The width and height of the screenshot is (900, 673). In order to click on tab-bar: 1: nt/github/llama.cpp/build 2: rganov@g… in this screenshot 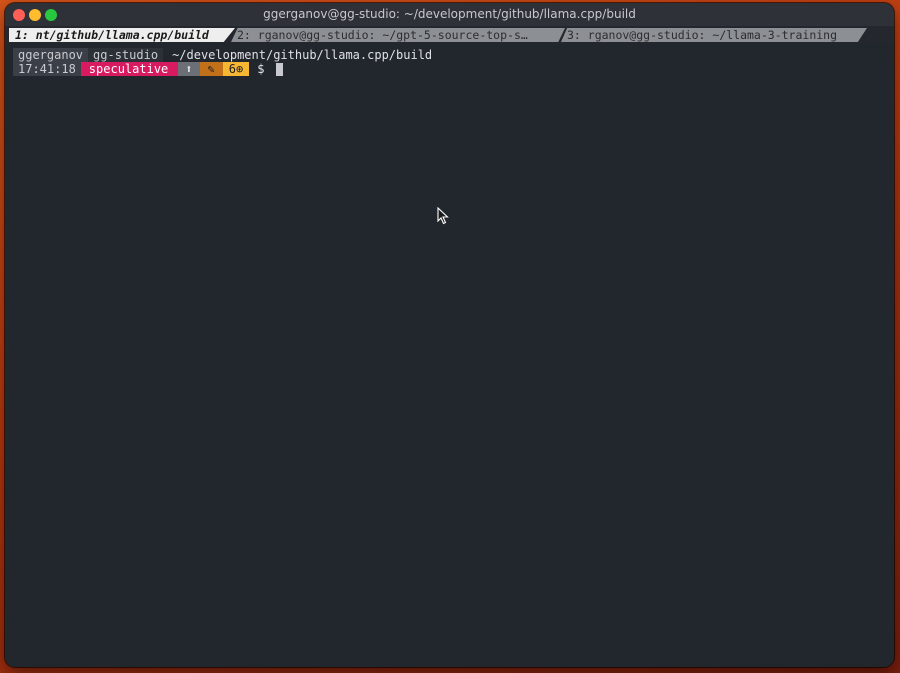, I will do `click(449, 34)`.